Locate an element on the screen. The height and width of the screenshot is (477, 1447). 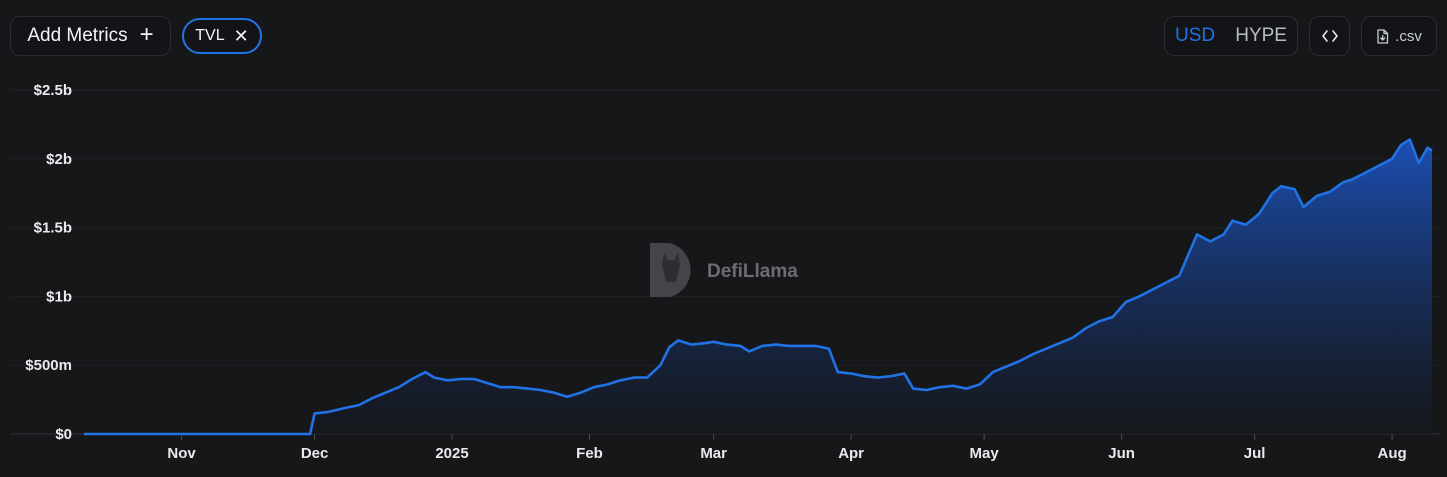
currency-option-usd: USD is located at coordinates (1195, 36).